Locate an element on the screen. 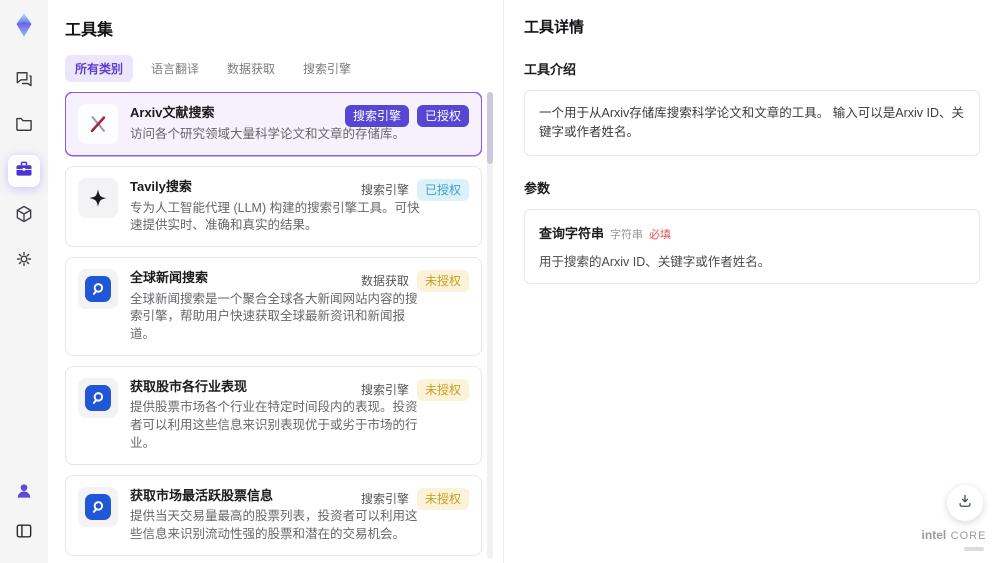 This screenshot has height=563, width=1000. brand-intel-text: intel is located at coordinates (934, 535).